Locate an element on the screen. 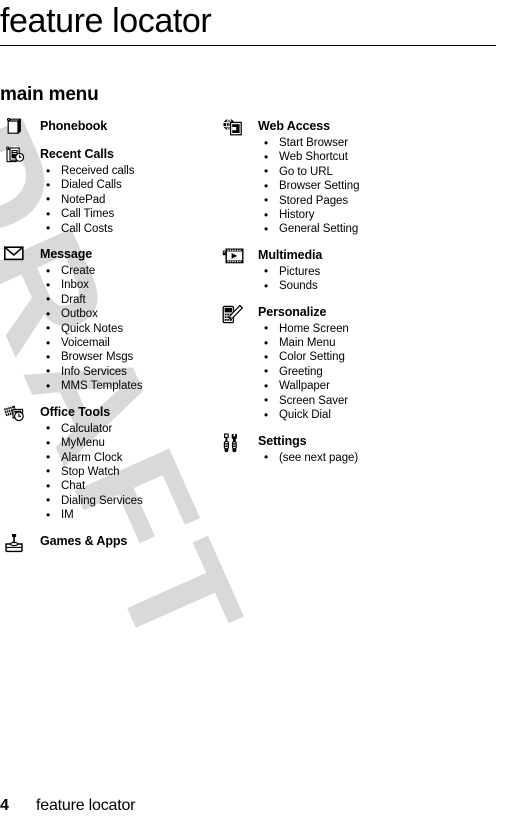 The height and width of the screenshot is (819, 506). menu-sub-item: IM is located at coordinates (127, 515).